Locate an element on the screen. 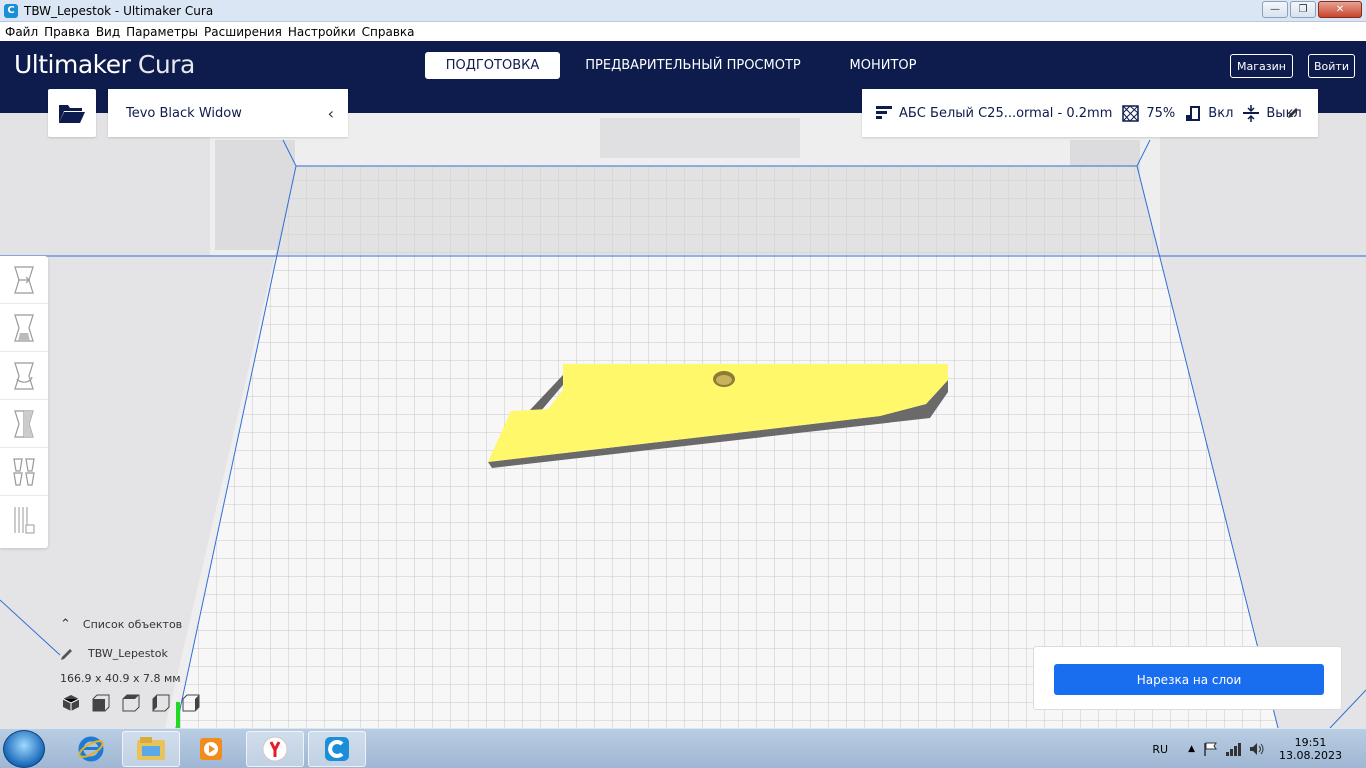 The height and width of the screenshot is (768, 1366). printer-name: Tevo Black Widow is located at coordinates (184, 113).